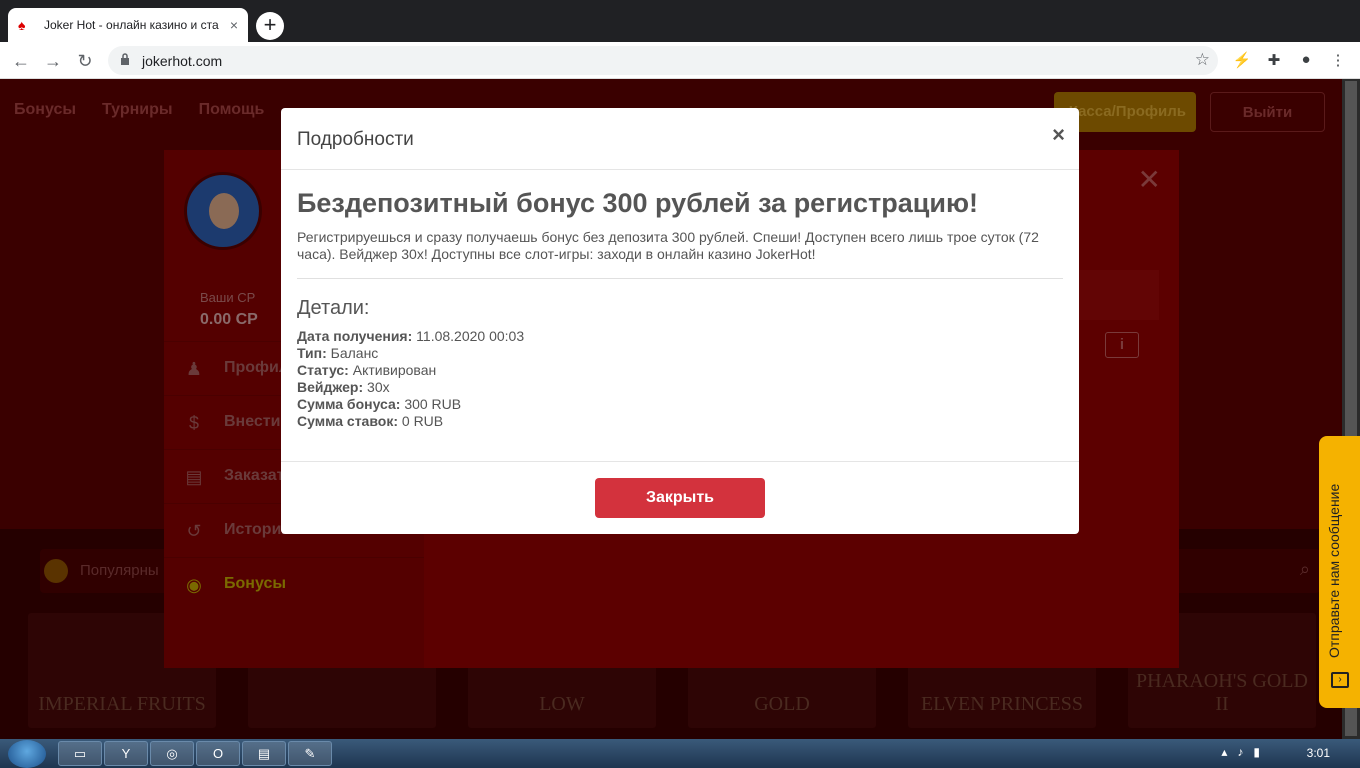 This screenshot has width=1360, height=768. Describe the element at coordinates (367, 370) in the screenshot. I see `detail-row: Статус: Активирован` at that location.